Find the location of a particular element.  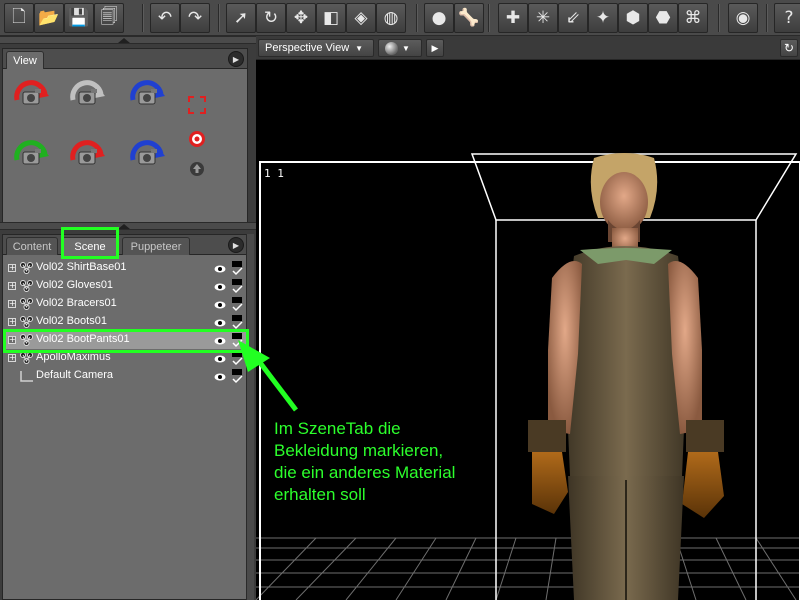

create-spotlight-icon: ⌘ is located at coordinates (693, 18).